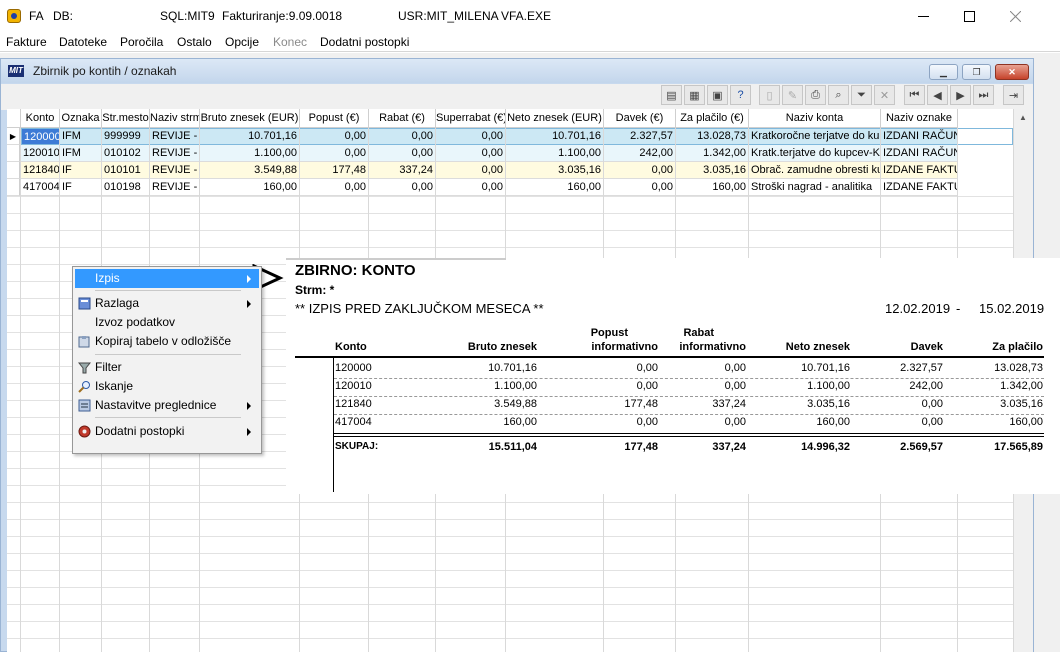 The image size is (1060, 652). What do you see at coordinates (40, 153) in the screenshot?
I see `table-cell-konto: 120010` at bounding box center [40, 153].